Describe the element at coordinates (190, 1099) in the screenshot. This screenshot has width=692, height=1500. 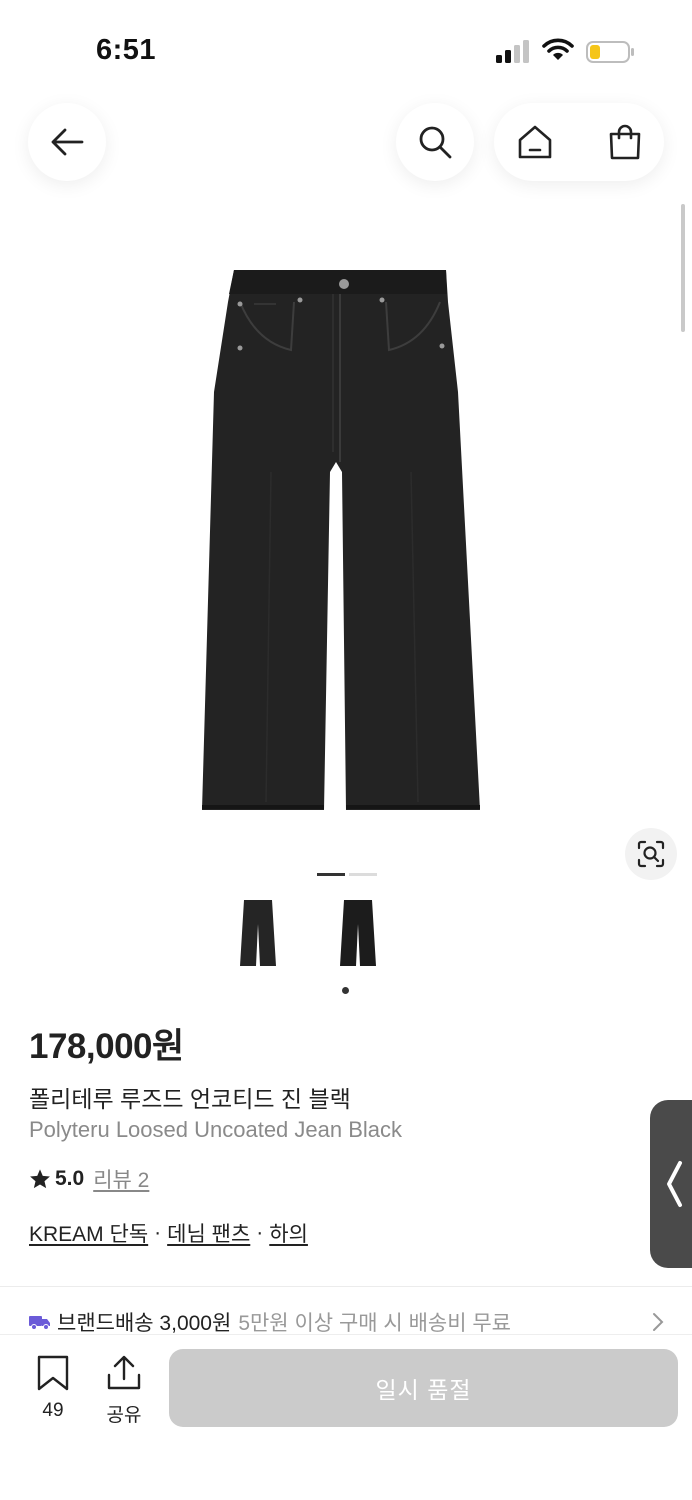
I see `product-name-ko: 폴리테루 루즈드 언코티드 진 블랙` at that location.